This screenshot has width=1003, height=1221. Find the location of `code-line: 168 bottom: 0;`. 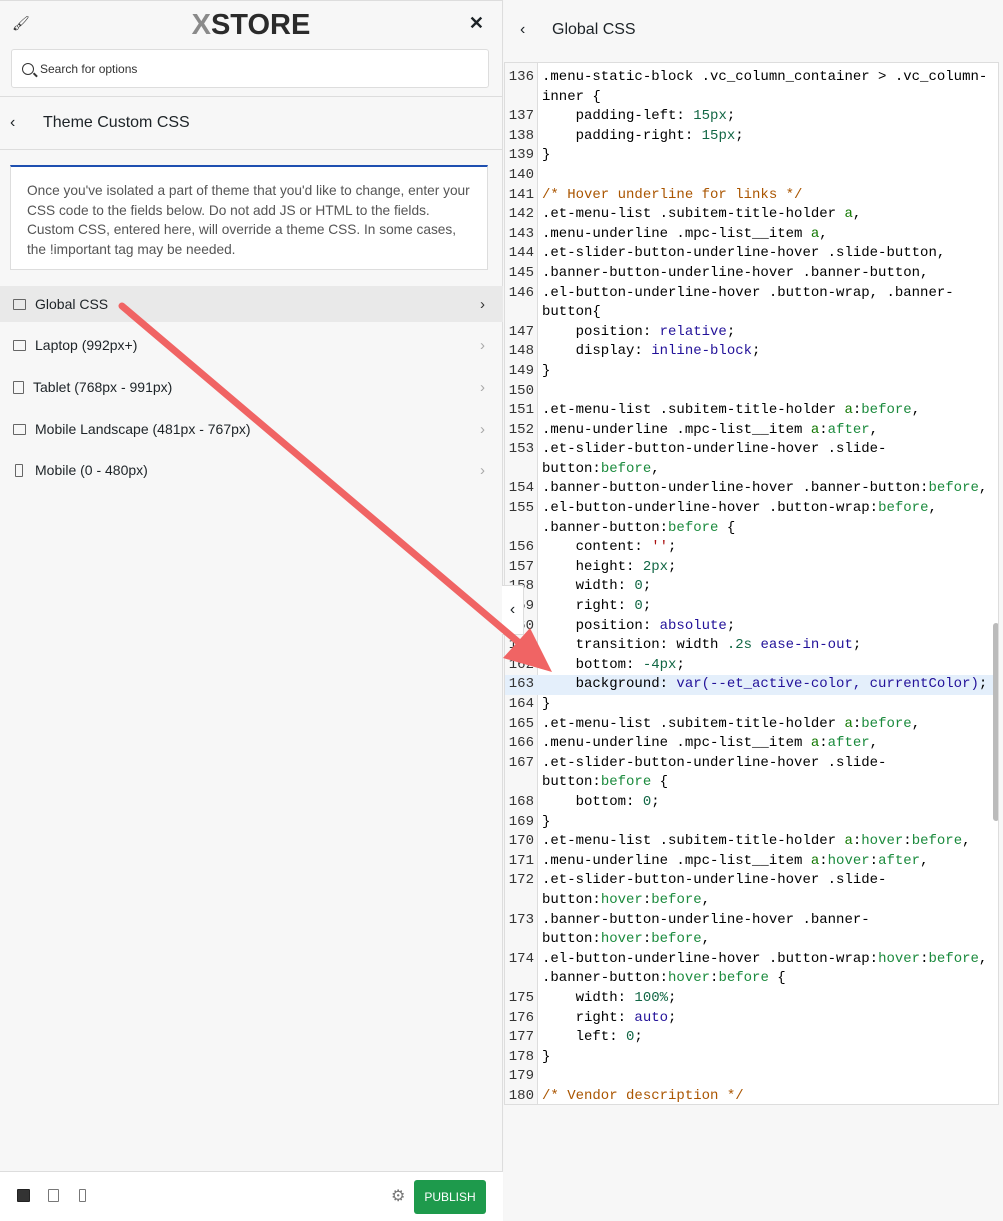

code-line: 168 bottom: 0; is located at coordinates (751, 803).